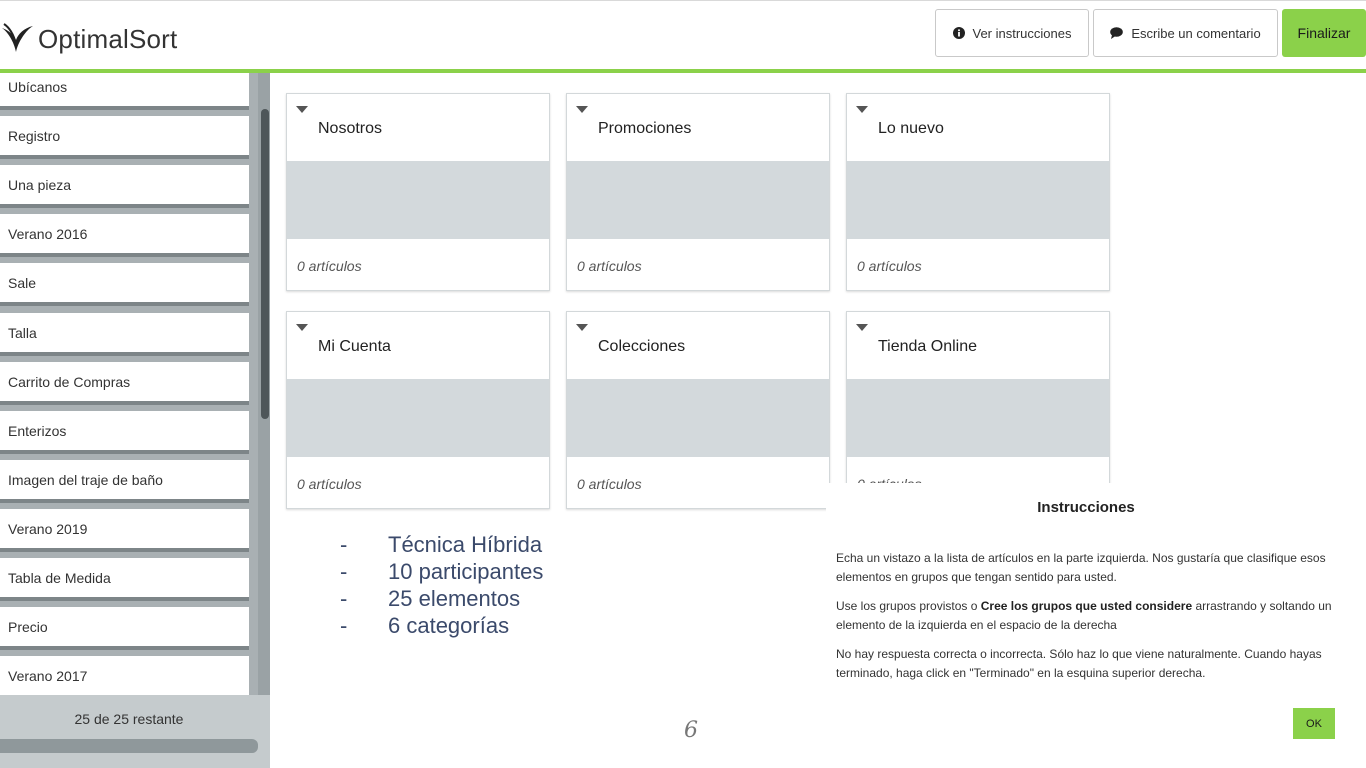 The height and width of the screenshot is (768, 1366). What do you see at coordinates (454, 598) in the screenshot?
I see `note-text: 25 elementos` at bounding box center [454, 598].